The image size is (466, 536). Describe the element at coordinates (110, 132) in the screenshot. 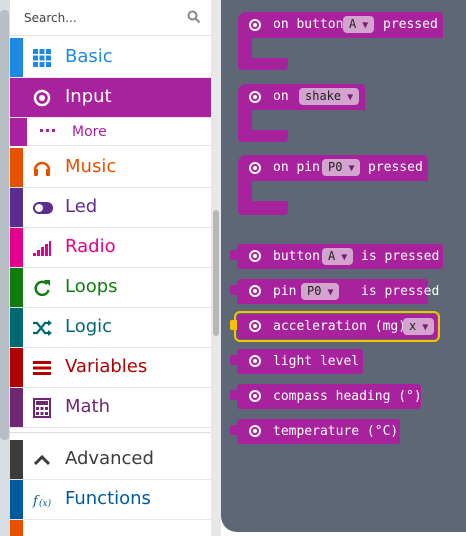

I see `category-input-more: More` at that location.